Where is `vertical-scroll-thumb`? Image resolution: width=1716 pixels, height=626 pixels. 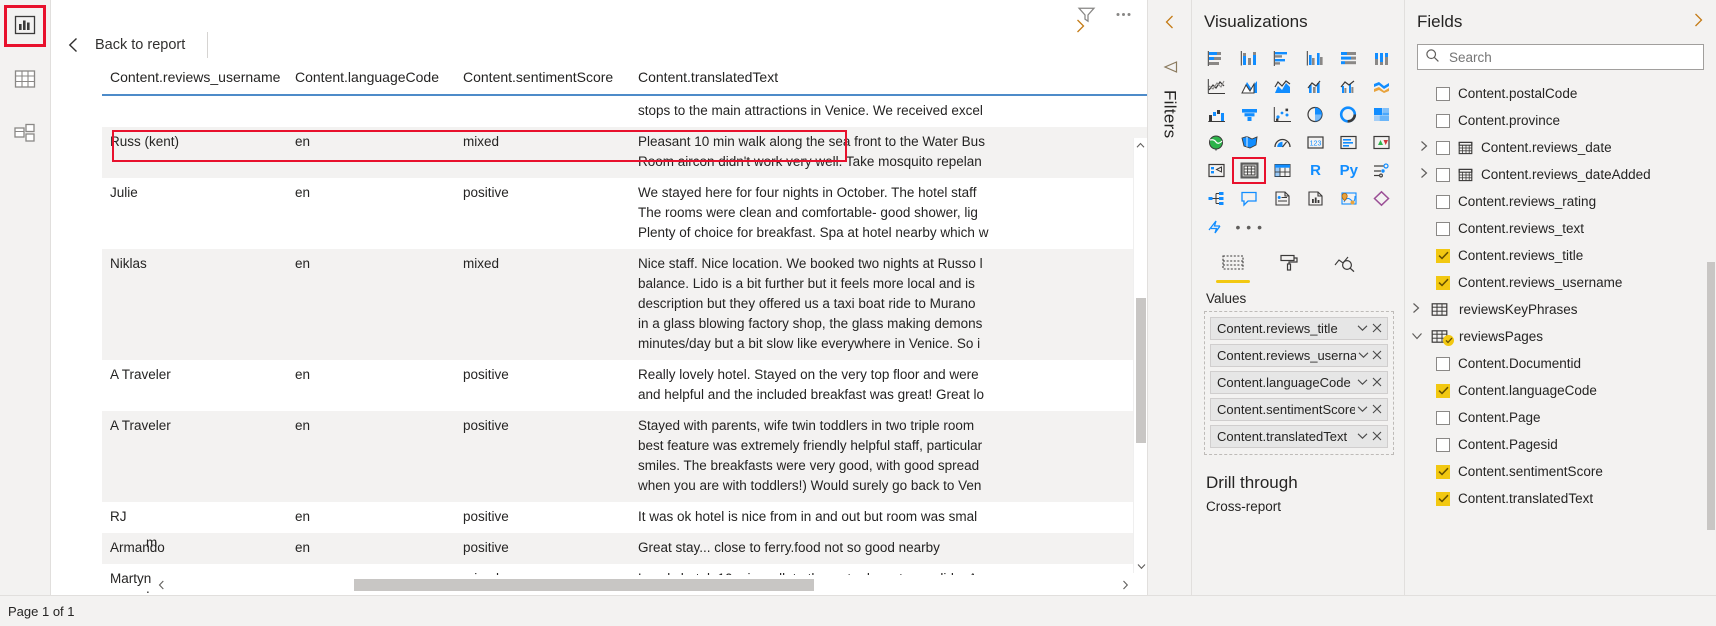 vertical-scroll-thumb is located at coordinates (1141, 370).